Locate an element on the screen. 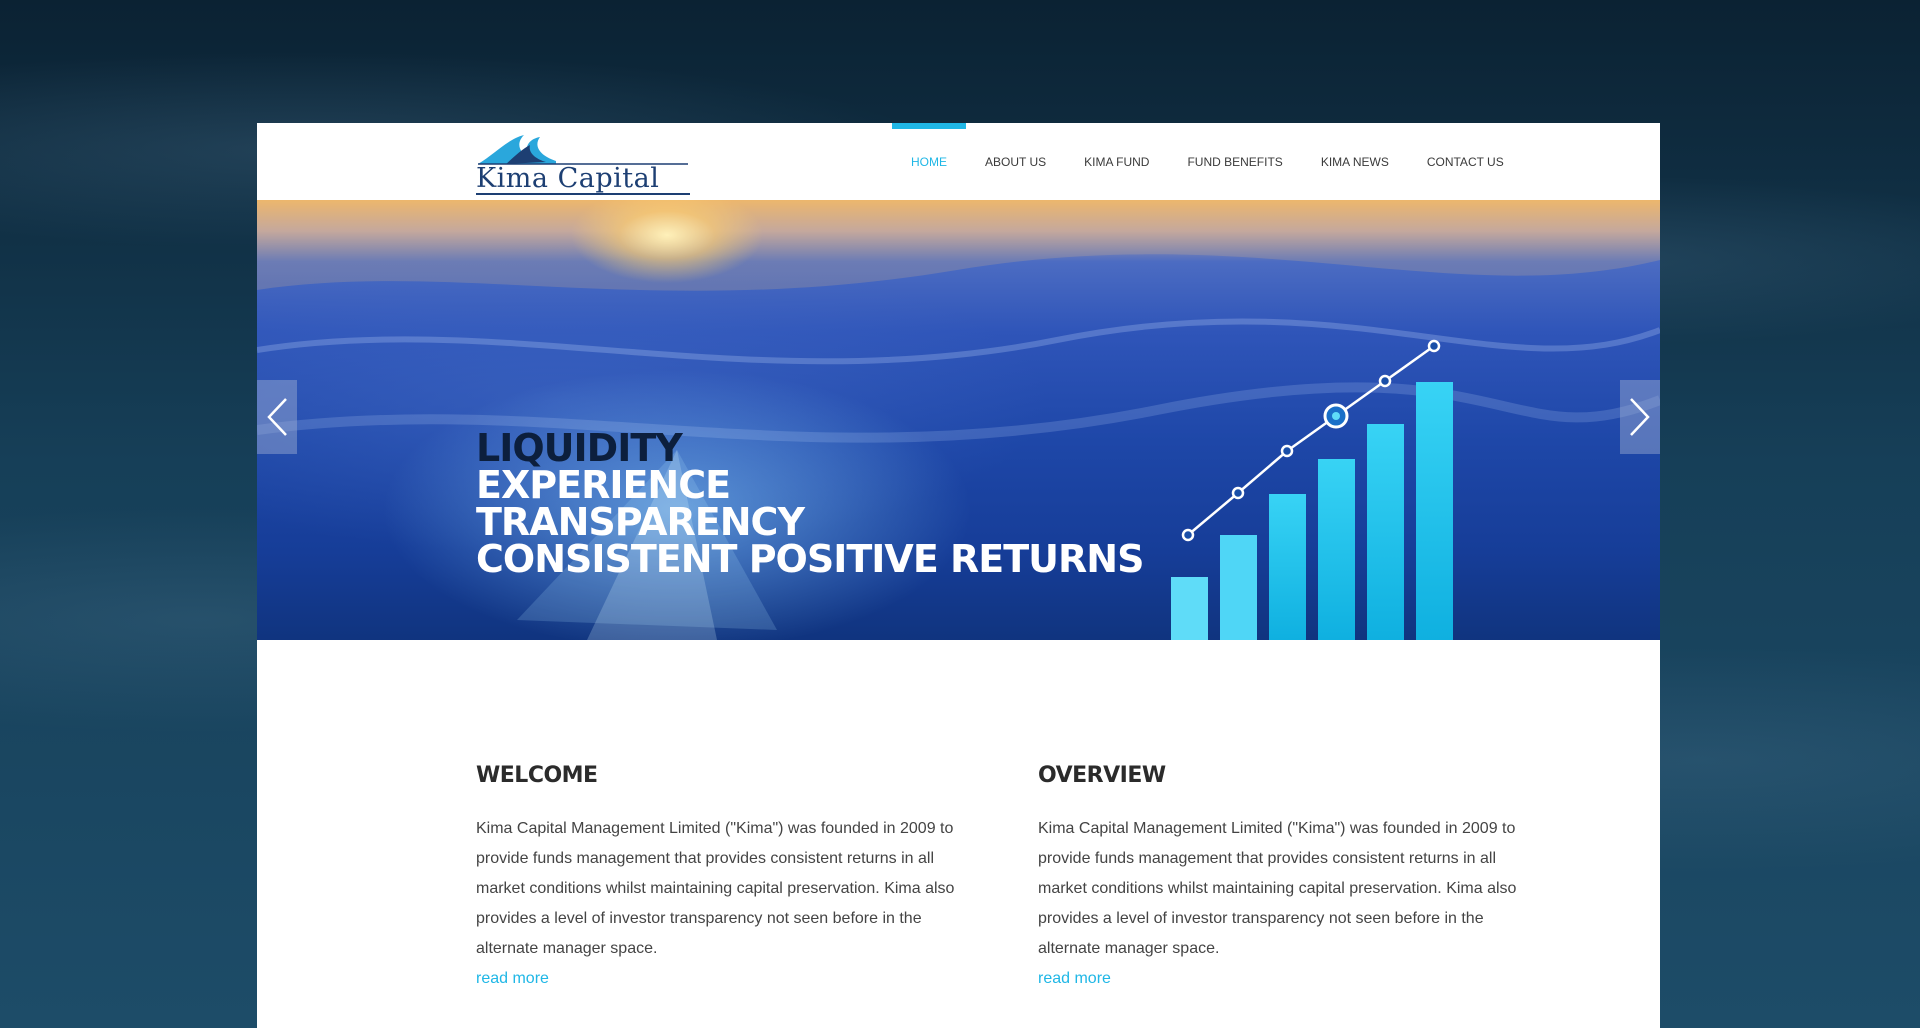 This screenshot has width=1920, height=1028. logo: Kima Capital is located at coordinates (583, 163).